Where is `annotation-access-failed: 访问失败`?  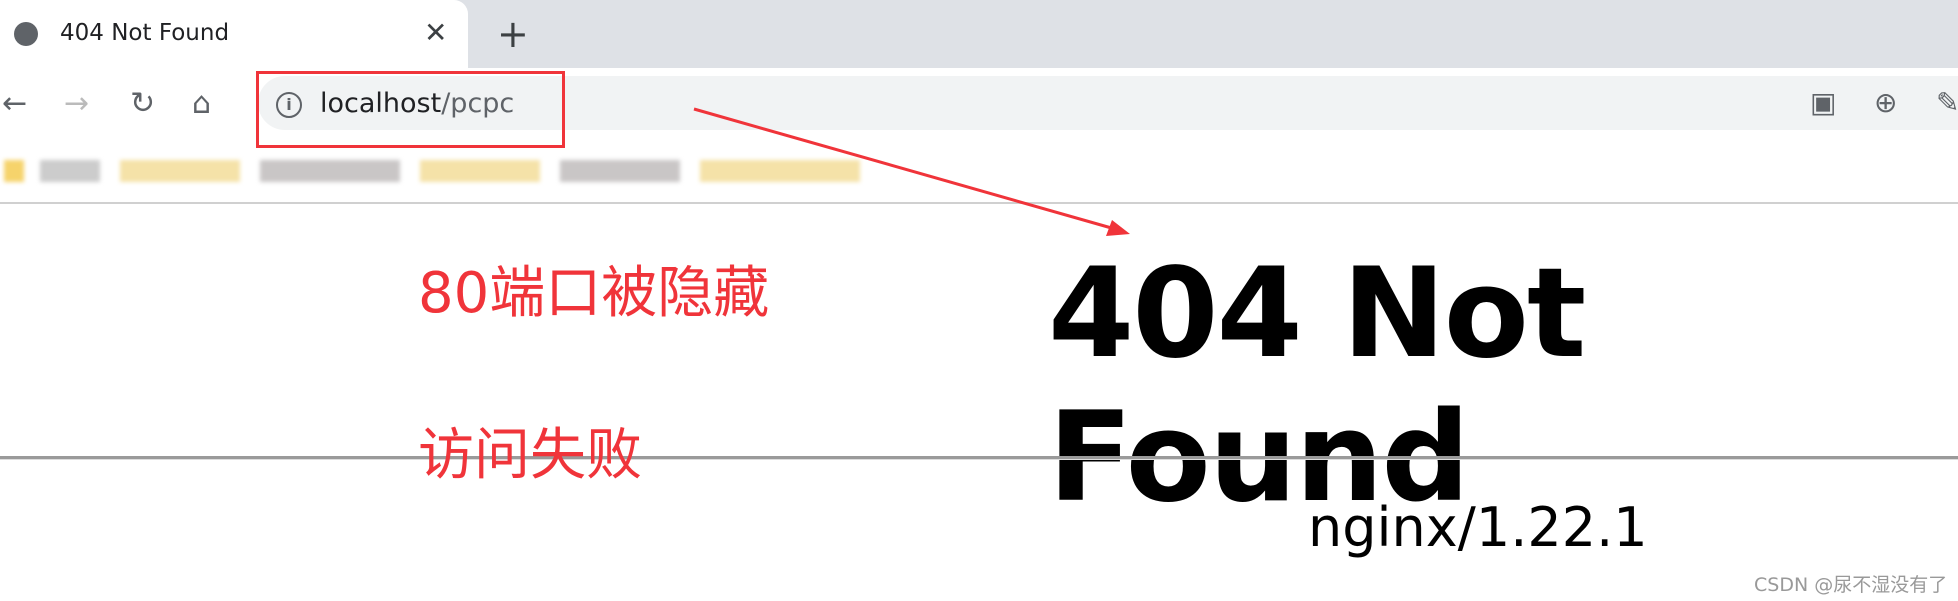 annotation-access-failed: 访问失败 is located at coordinates (530, 455).